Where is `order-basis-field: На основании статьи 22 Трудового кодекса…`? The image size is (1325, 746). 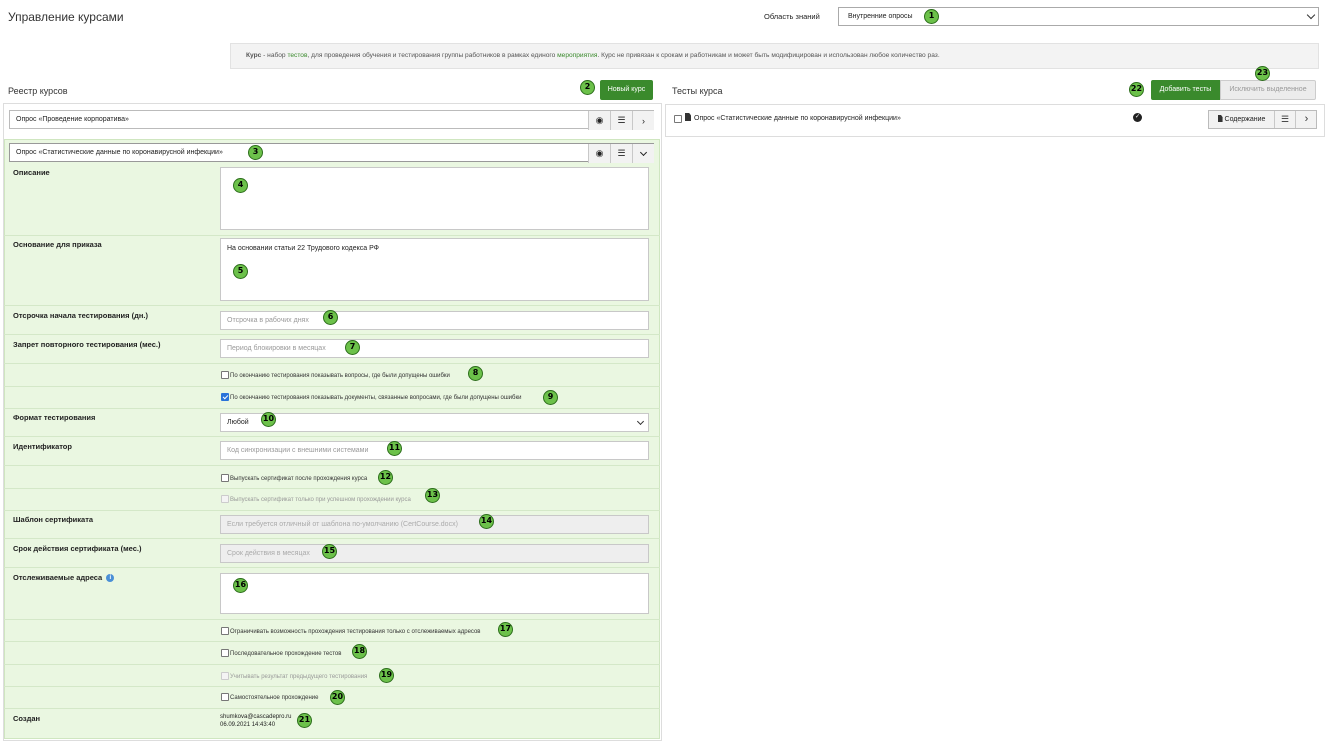 order-basis-field: На основании статьи 22 Трудового кодекса… is located at coordinates (434, 269).